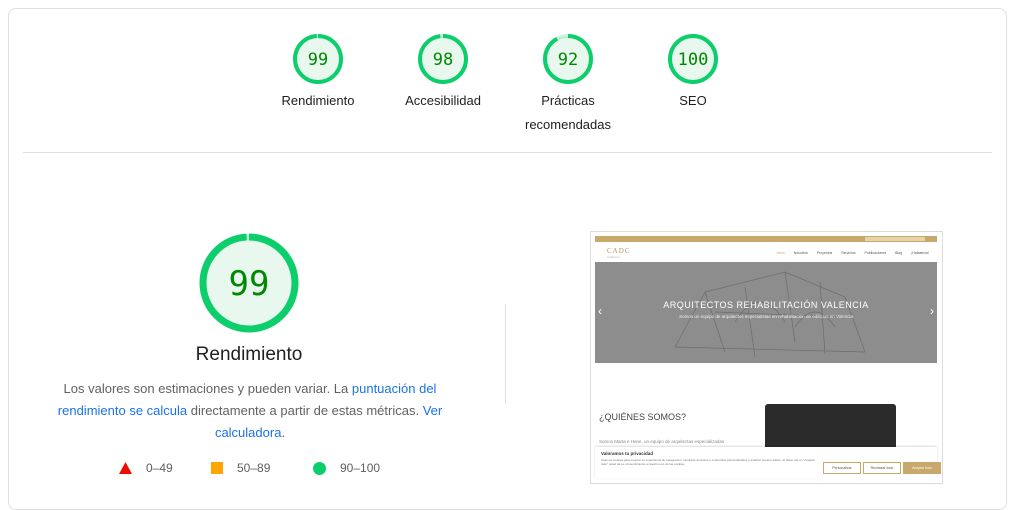 The height and width of the screenshot is (510, 1024). Describe the element at coordinates (319, 468) in the screenshot. I see `green-circle-icon` at that location.